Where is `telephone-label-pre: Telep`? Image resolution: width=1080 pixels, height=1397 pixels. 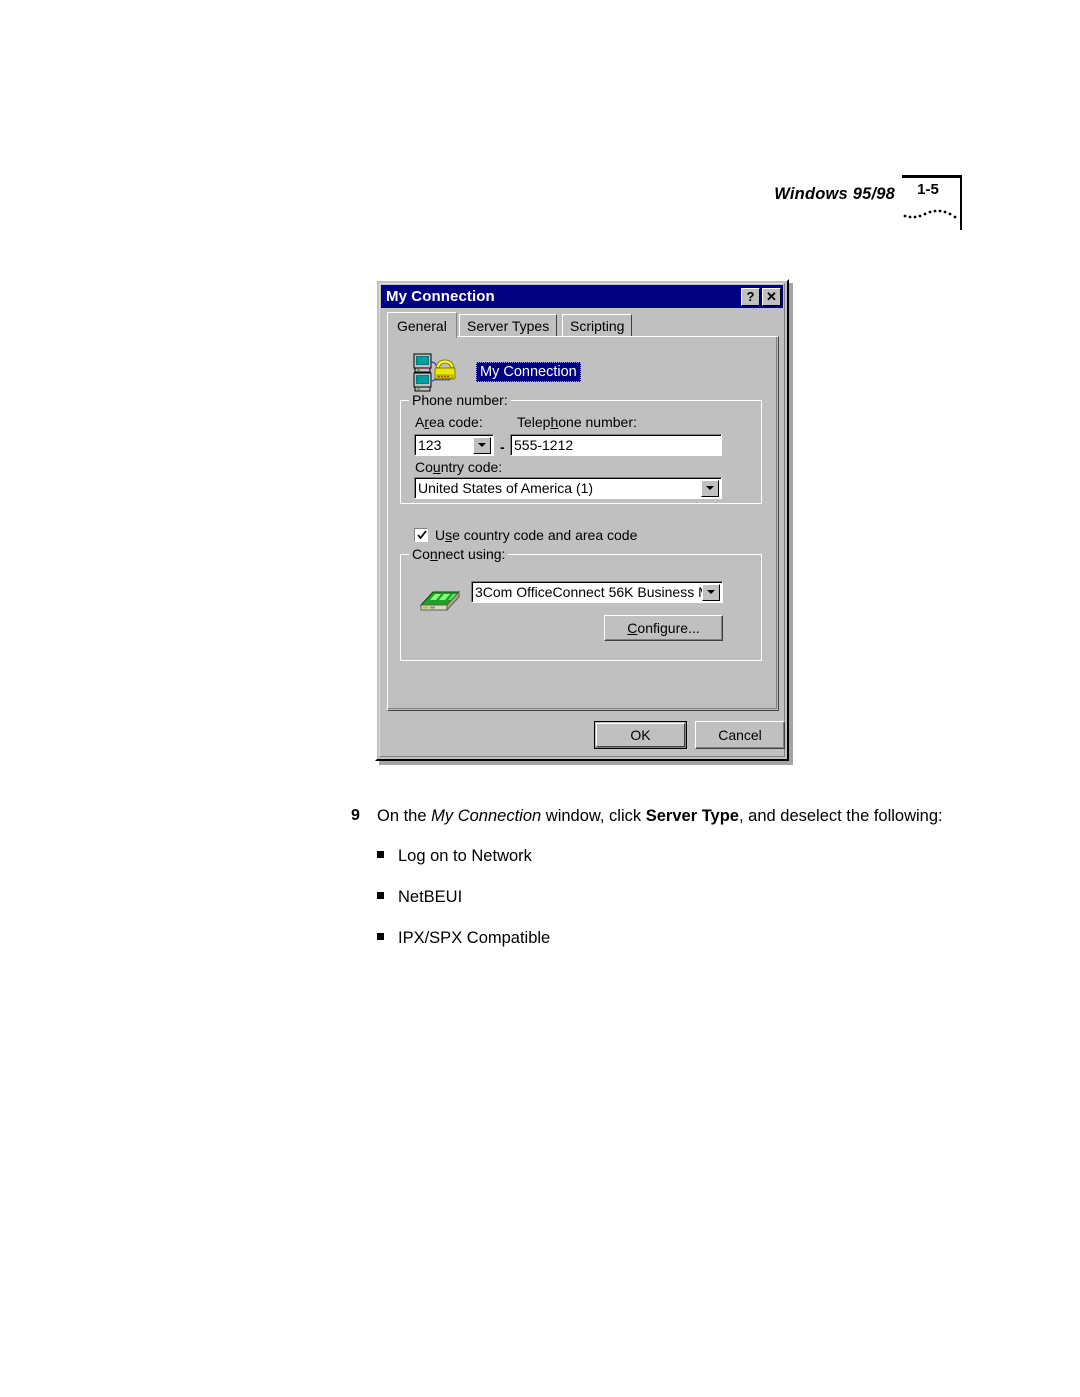
telephone-label-pre: Telep is located at coordinates (534, 422).